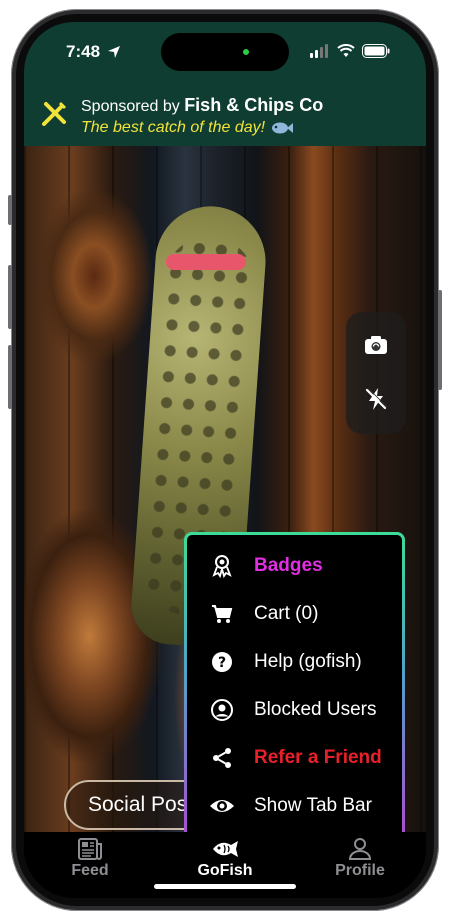 Image resolution: width=450 pixels, height=920 pixels. Describe the element at coordinates (138, 804) in the screenshot. I see `social-post-label: Social Pos` at that location.